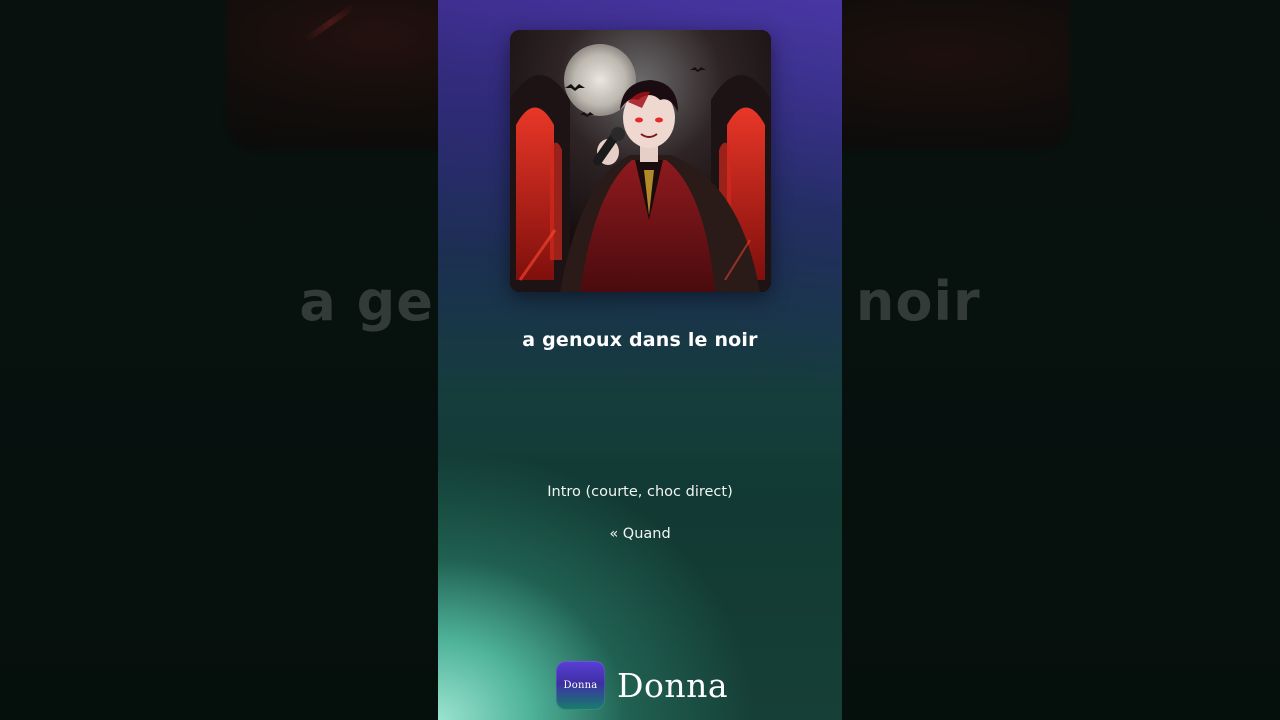  I want to click on album-cover, so click(640, 161).